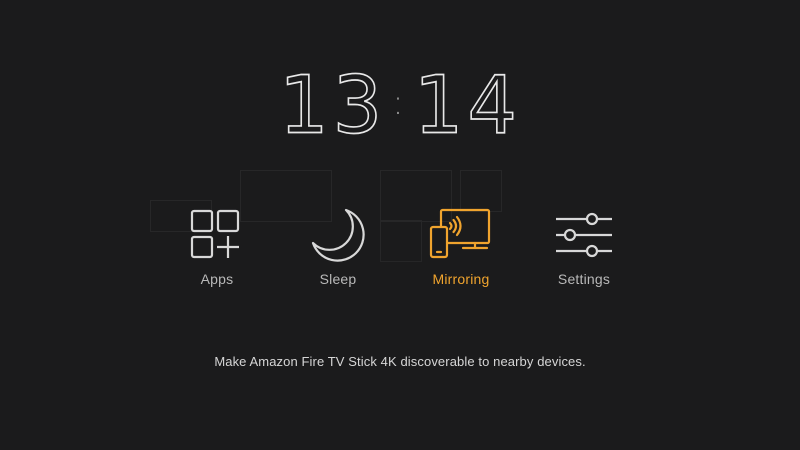 This screenshot has height=450, width=800. I want to click on settings-button: Settings, so click(584, 250).